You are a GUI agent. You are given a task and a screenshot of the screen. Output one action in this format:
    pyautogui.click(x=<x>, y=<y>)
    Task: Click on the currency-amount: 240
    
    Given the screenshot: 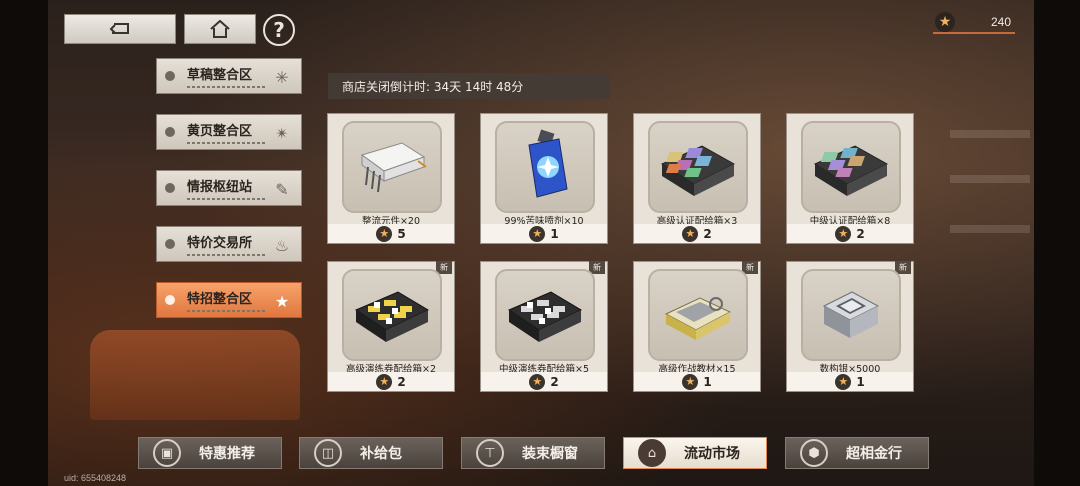 What is the action you would take?
    pyautogui.click(x=1000, y=22)
    